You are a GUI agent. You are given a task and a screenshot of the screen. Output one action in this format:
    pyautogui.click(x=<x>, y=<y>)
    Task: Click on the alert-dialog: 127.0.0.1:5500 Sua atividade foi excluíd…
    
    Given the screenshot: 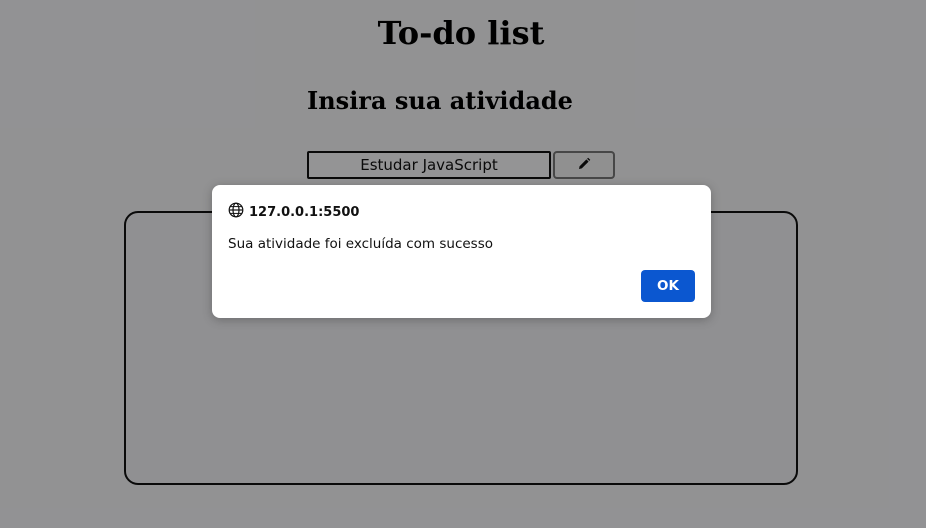 What is the action you would take?
    pyautogui.click(x=461, y=251)
    